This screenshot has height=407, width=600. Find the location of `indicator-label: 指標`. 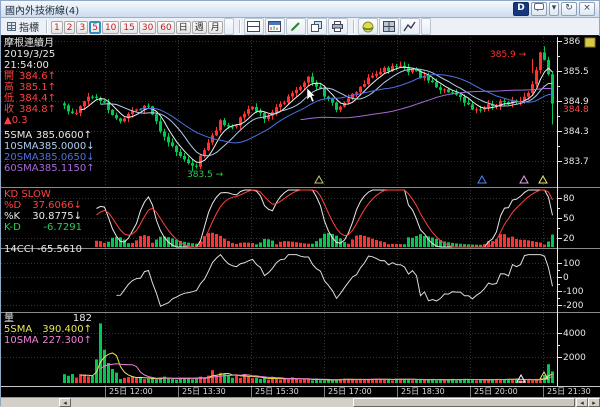

indicator-label: 指標 is located at coordinates (29, 28).